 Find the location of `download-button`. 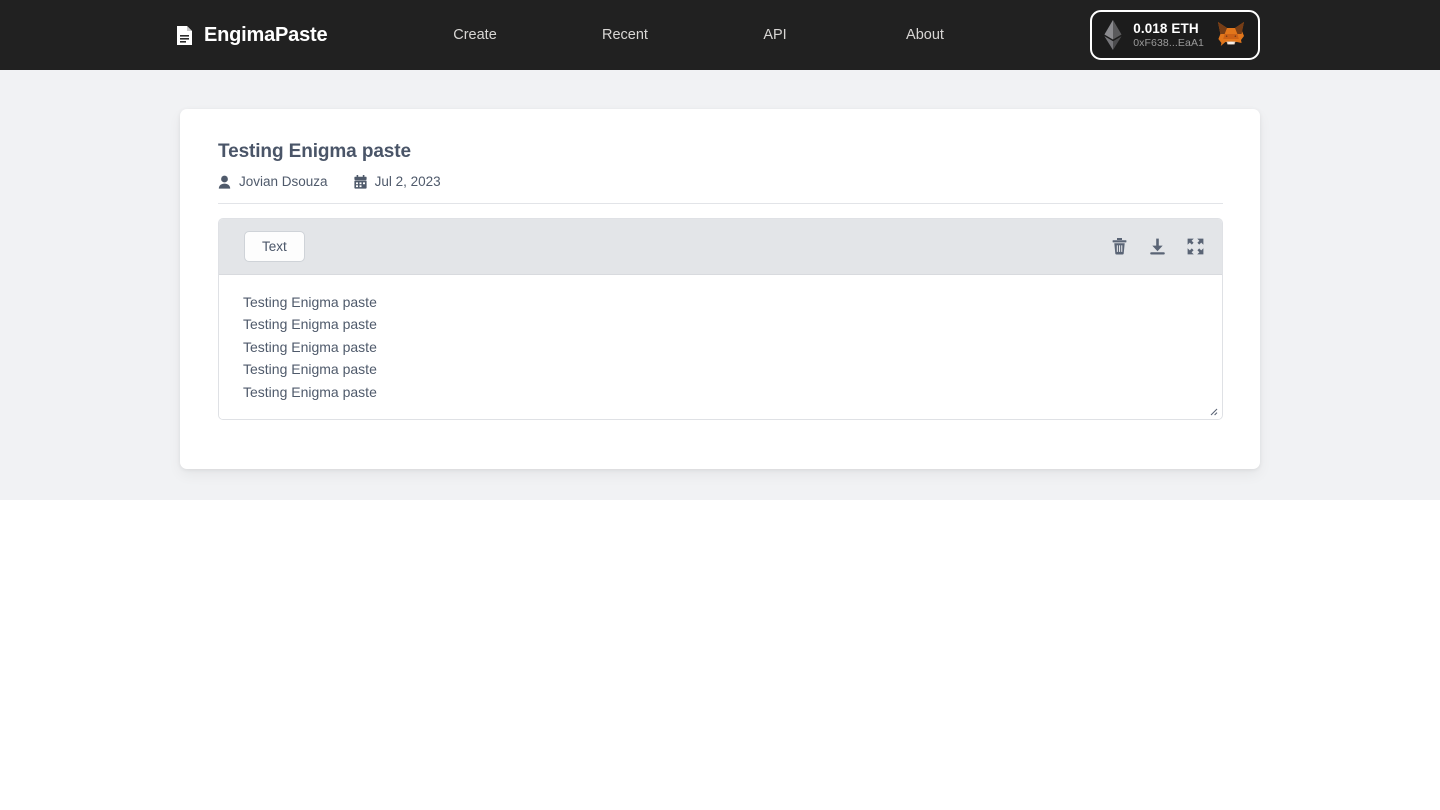

download-button is located at coordinates (1157, 247).